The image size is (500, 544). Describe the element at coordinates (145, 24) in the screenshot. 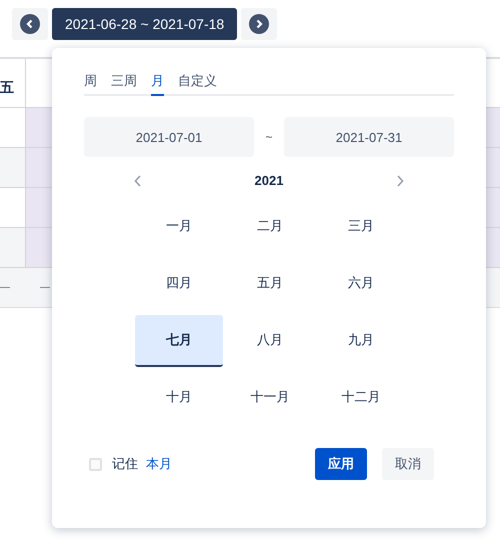

I see `date-range-button: 2021-06-28 ~ 2021-07-18` at that location.